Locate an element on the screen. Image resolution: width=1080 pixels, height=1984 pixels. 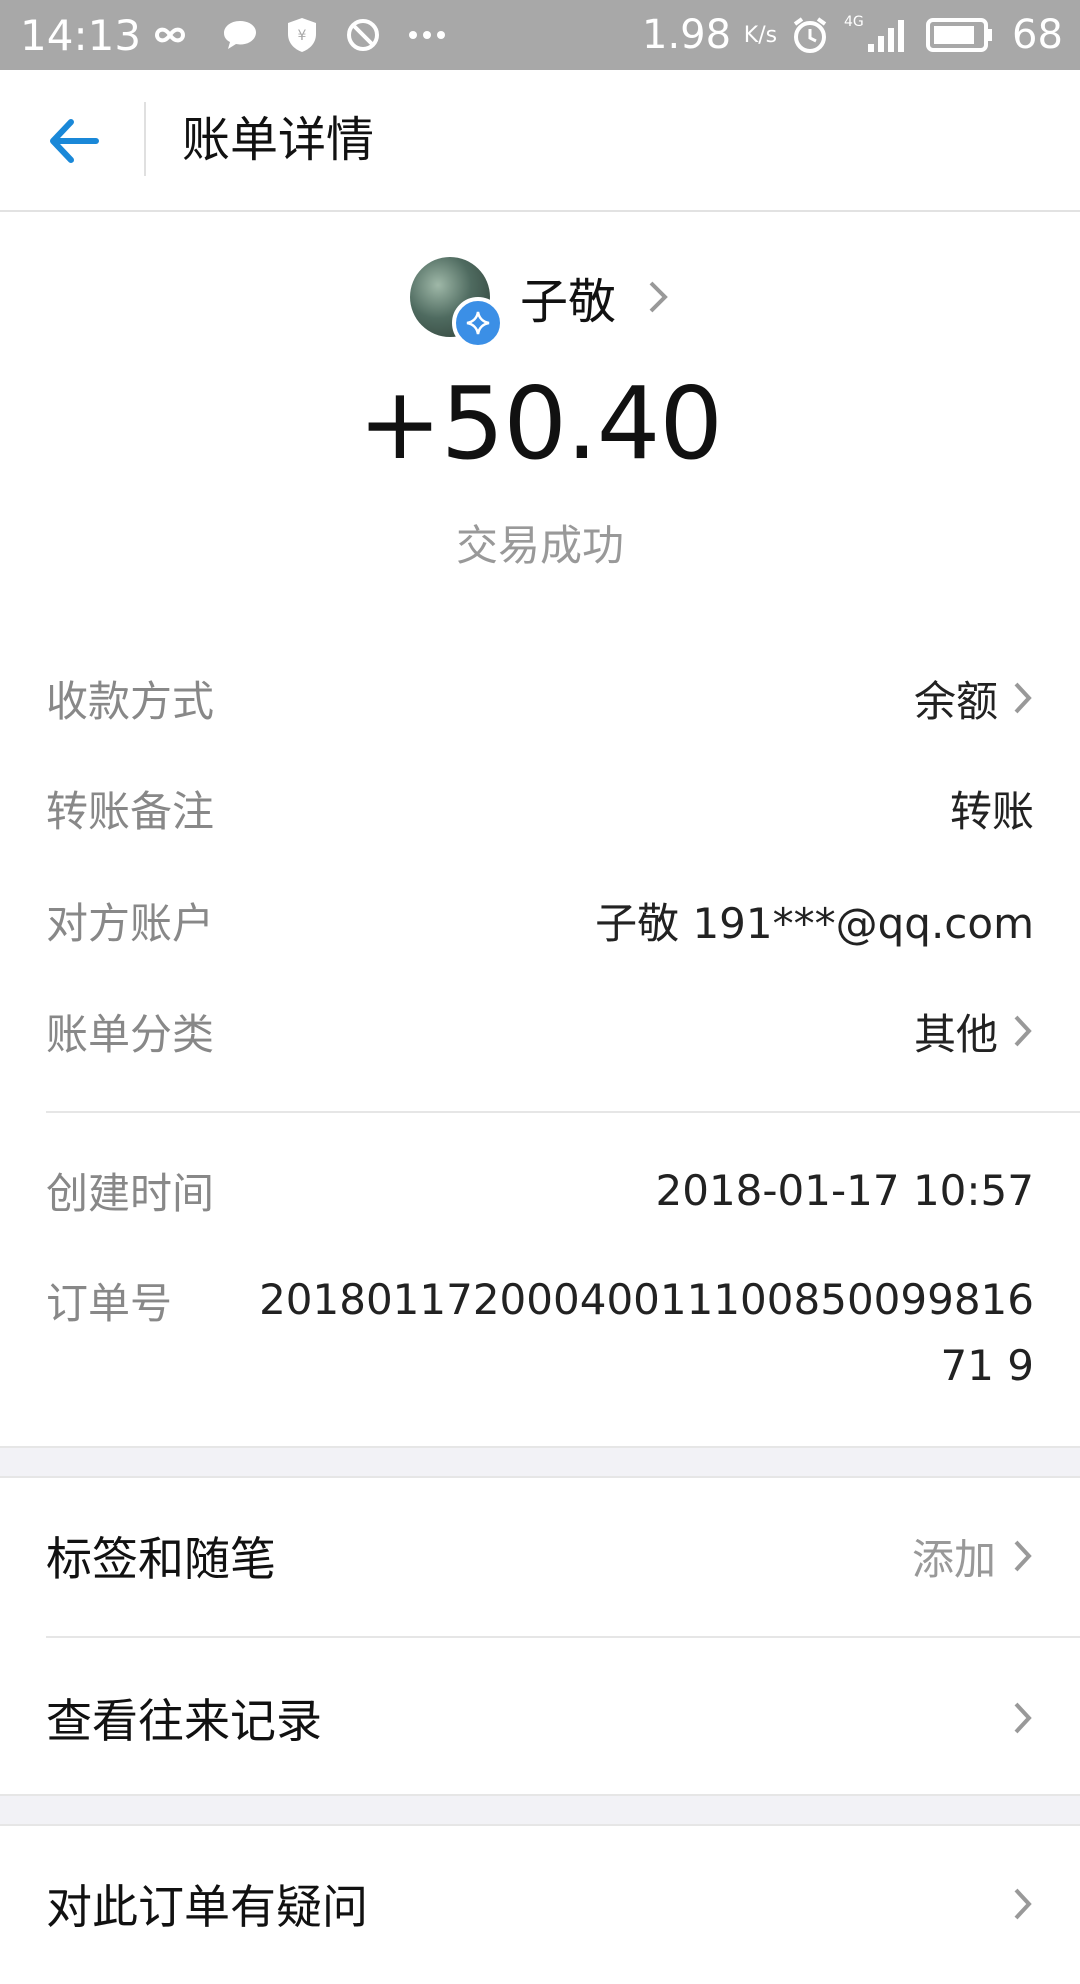
detail-value: 子敬 191***@qq.com is located at coordinates (814, 920).